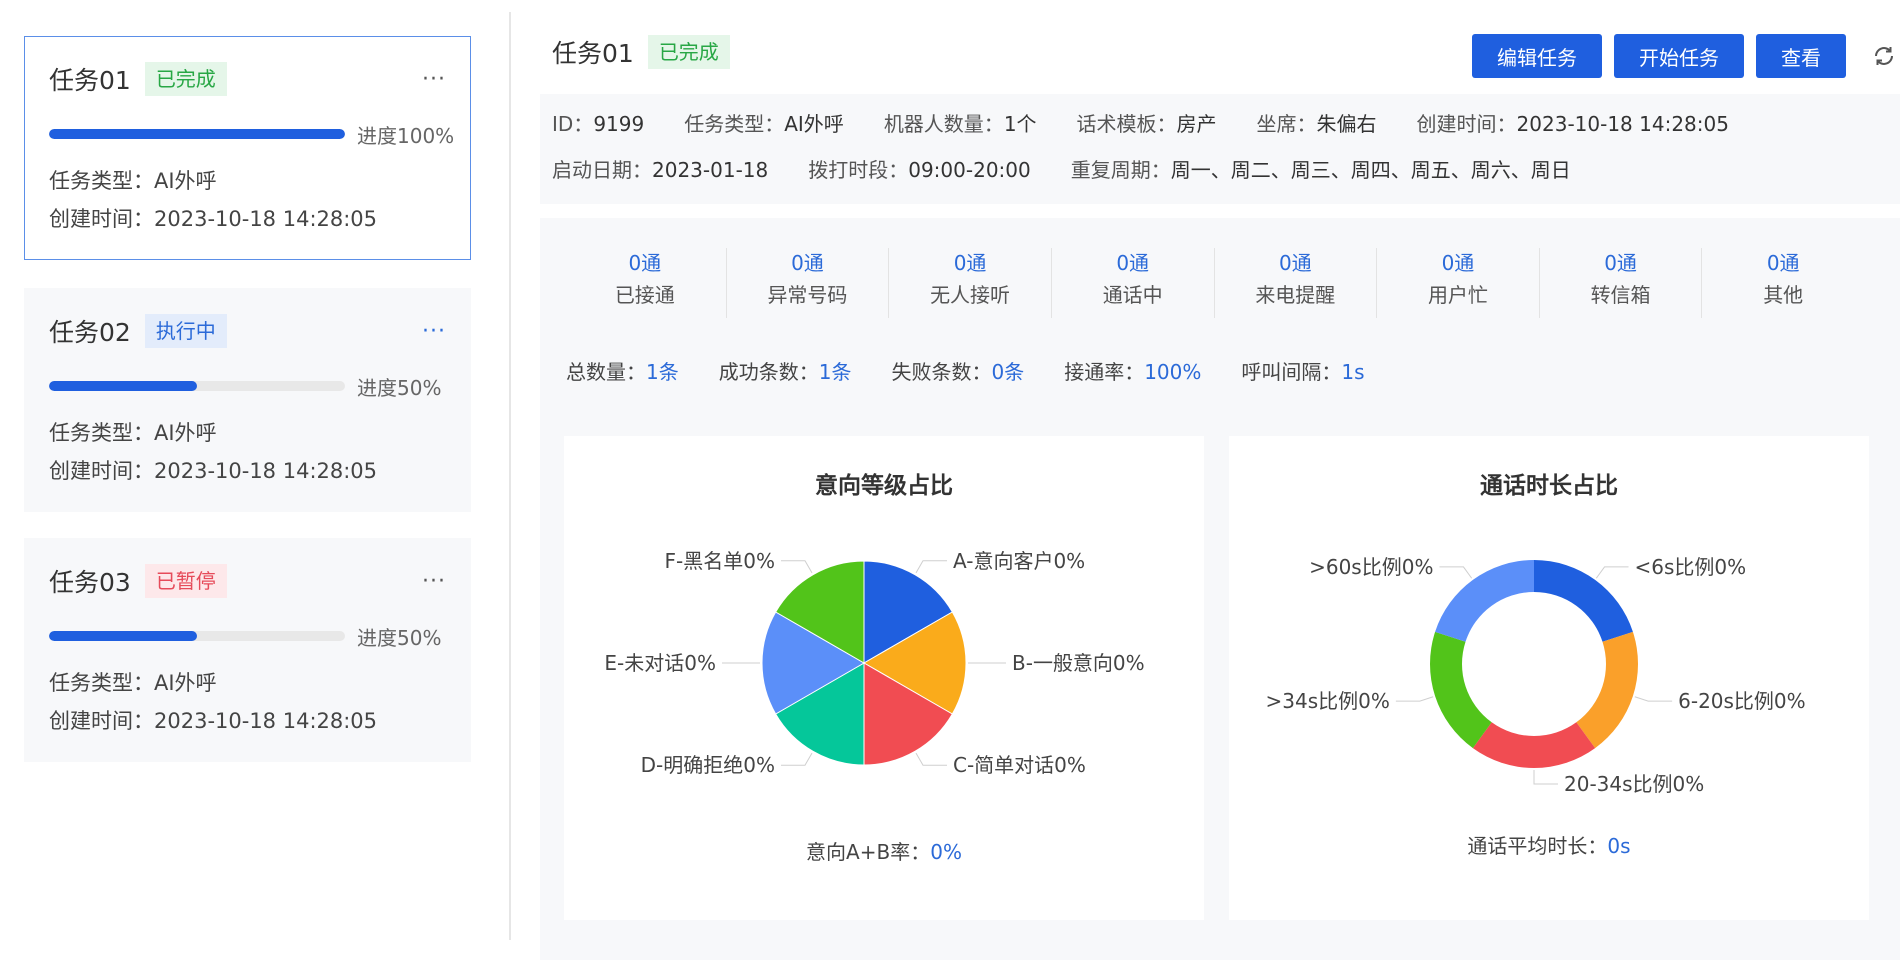 This screenshot has width=1900, height=960. Describe the element at coordinates (1371, 567) in the screenshot. I see `slice-label: >60s比例0%` at that location.